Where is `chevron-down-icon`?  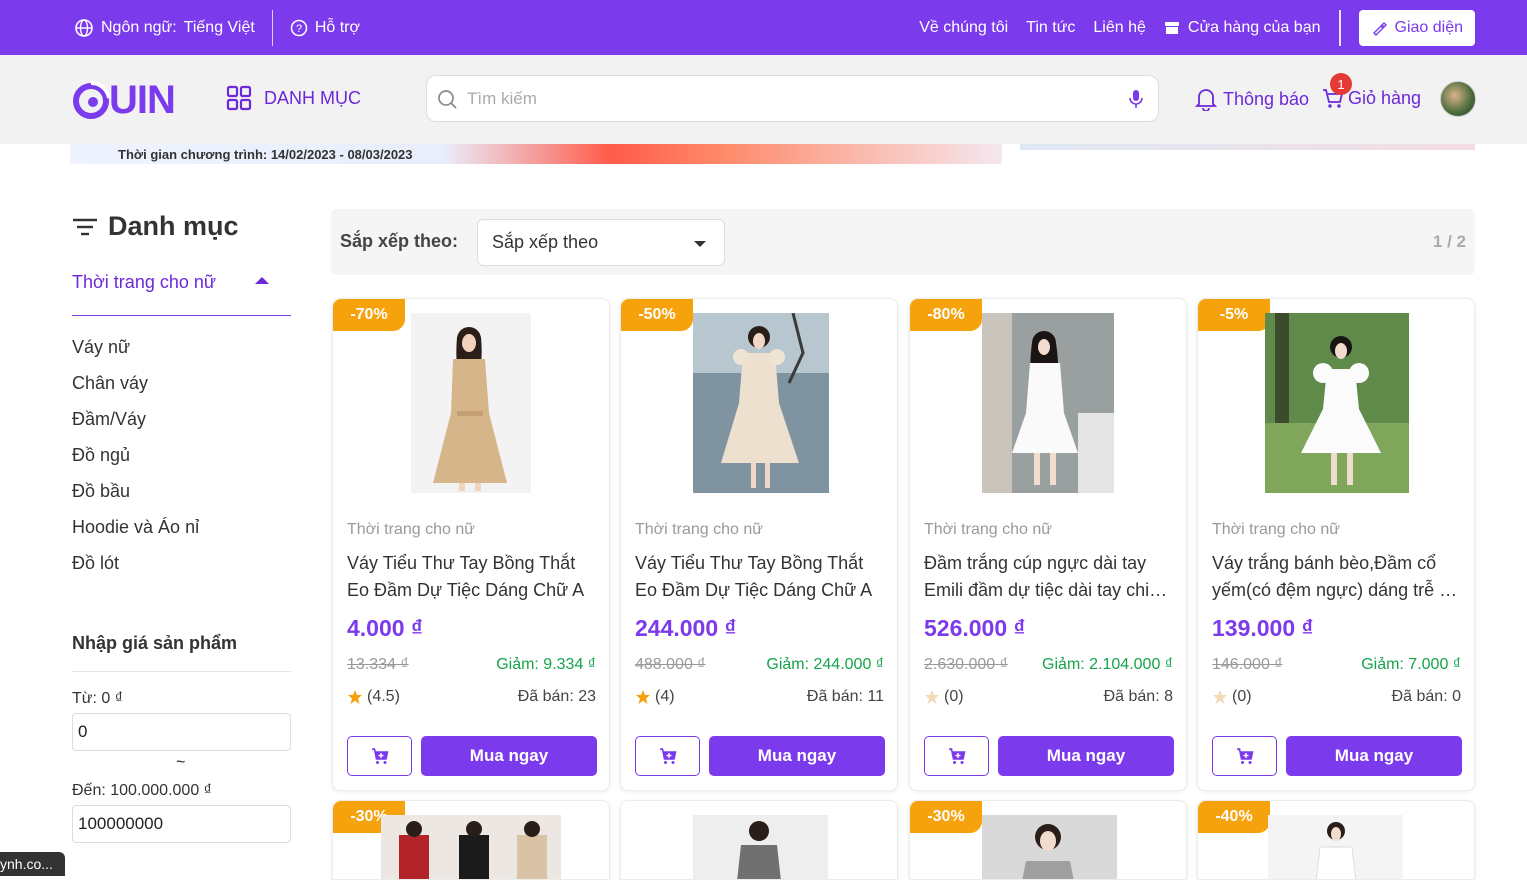
chevron-down-icon is located at coordinates (700, 244).